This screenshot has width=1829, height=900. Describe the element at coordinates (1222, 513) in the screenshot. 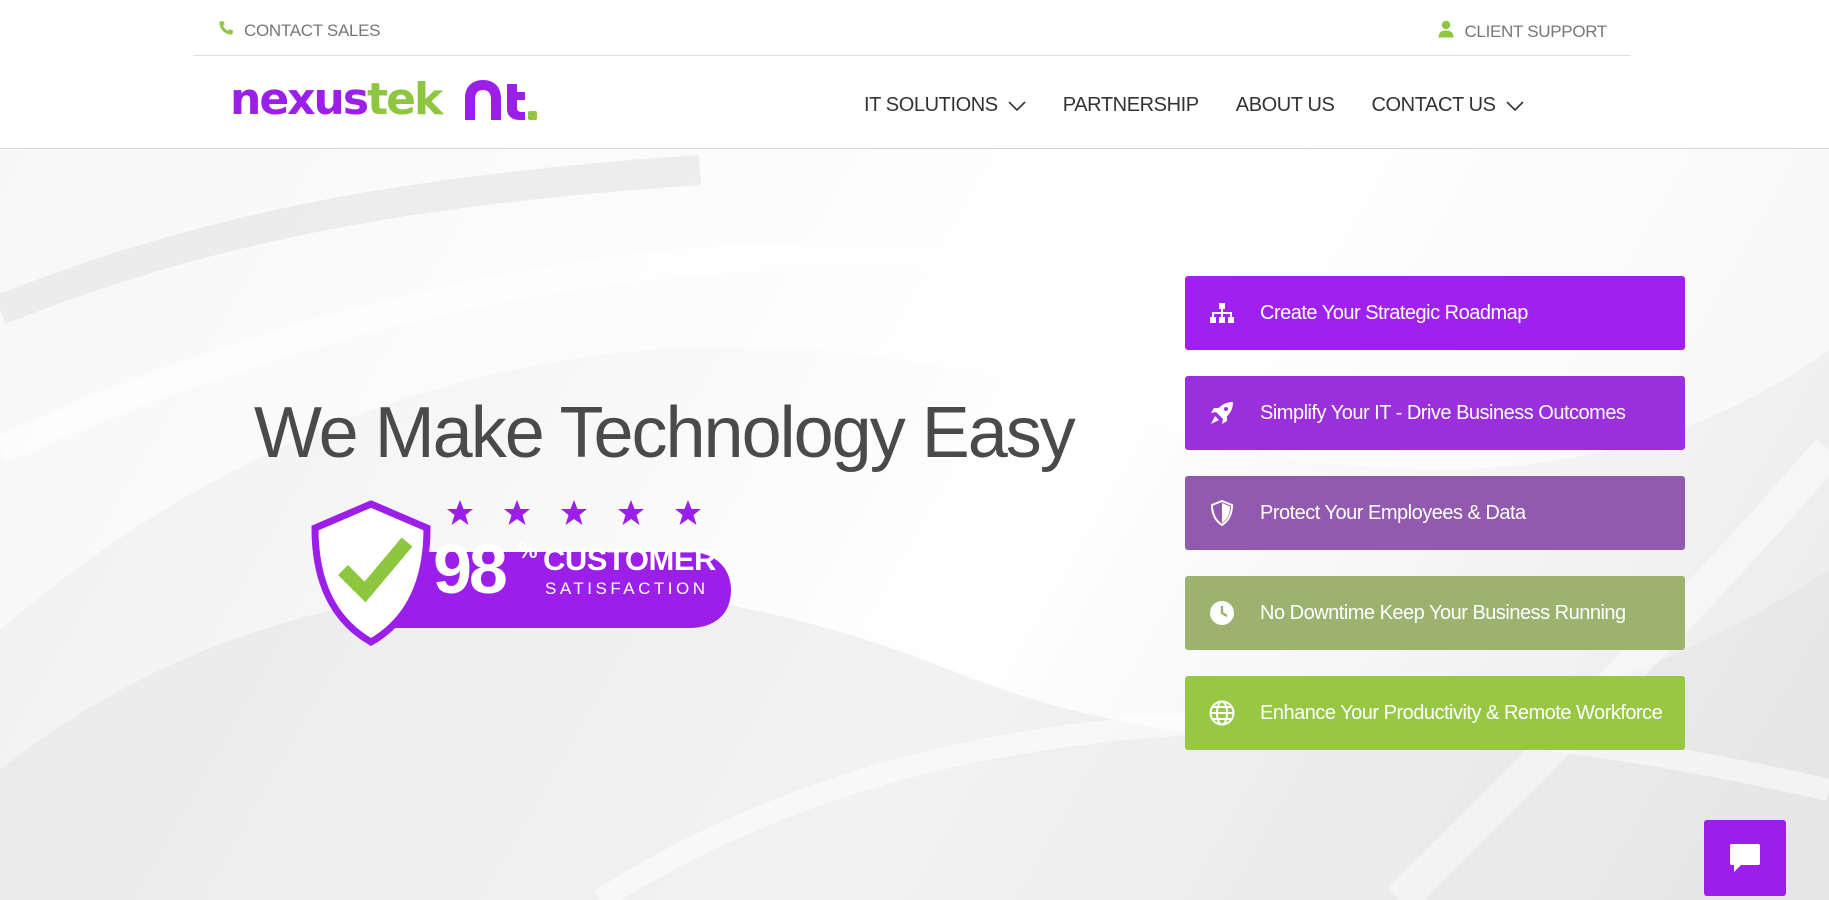

I see `shield-icon` at that location.